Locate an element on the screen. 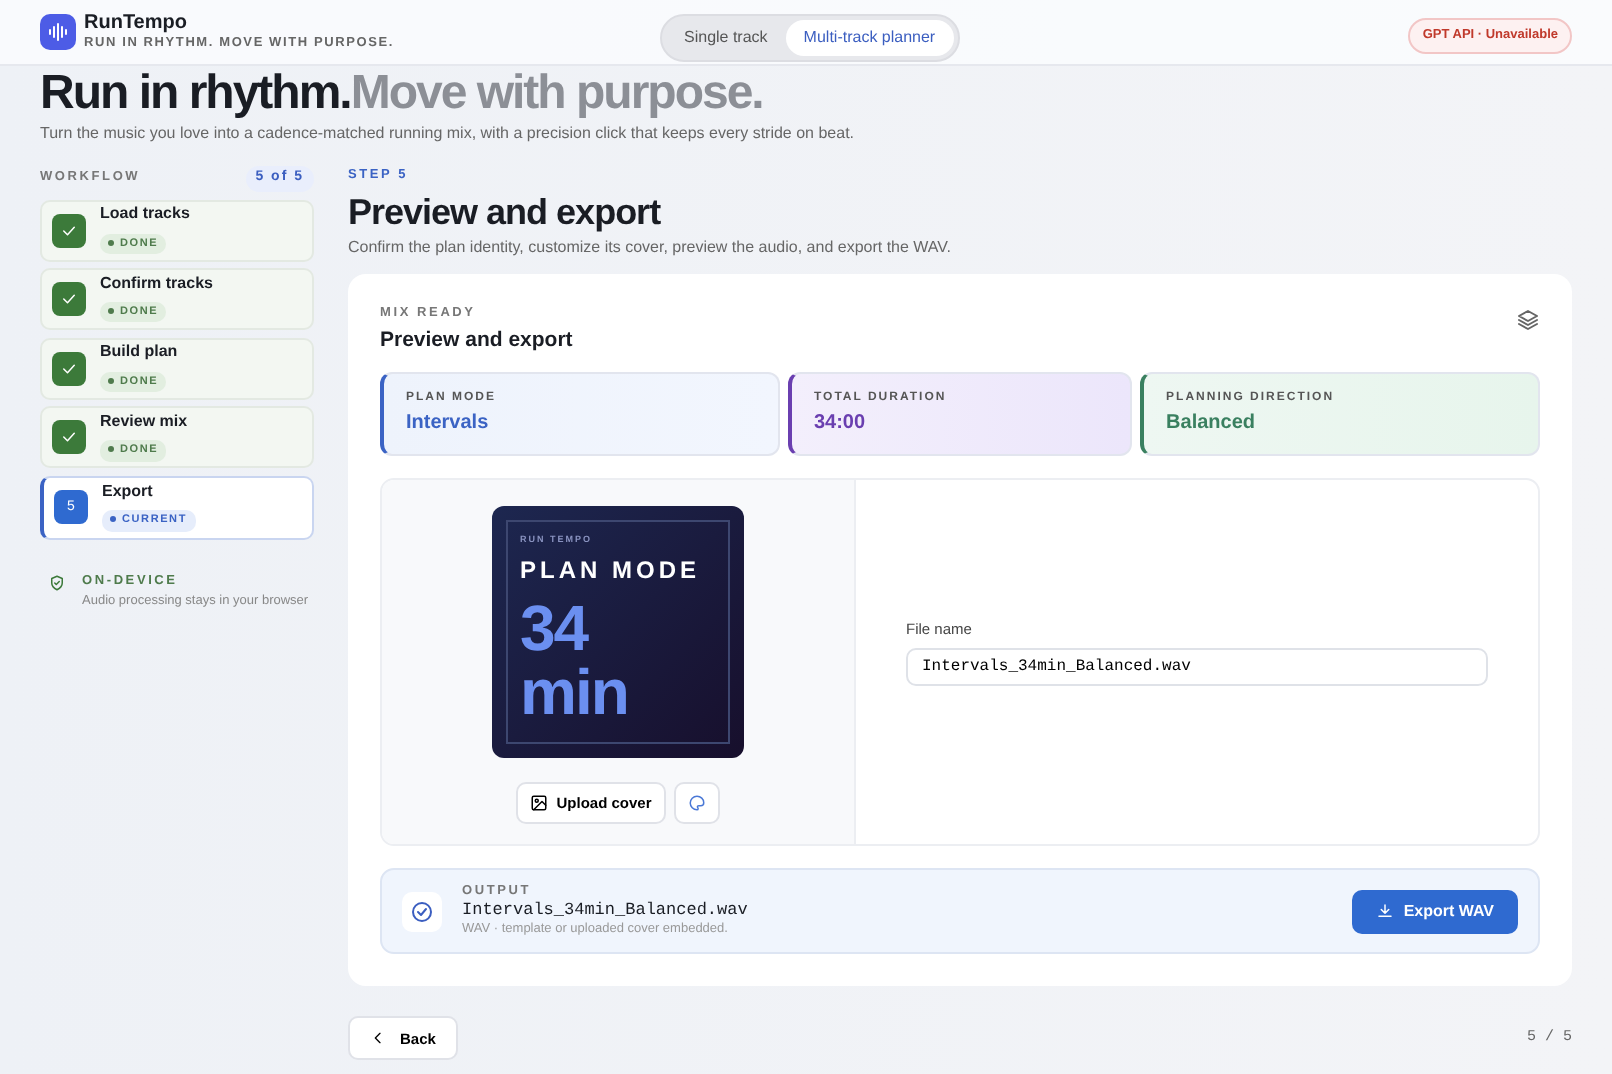  hero-title: Run in rhythm.Move with purpose. is located at coordinates (402, 94).